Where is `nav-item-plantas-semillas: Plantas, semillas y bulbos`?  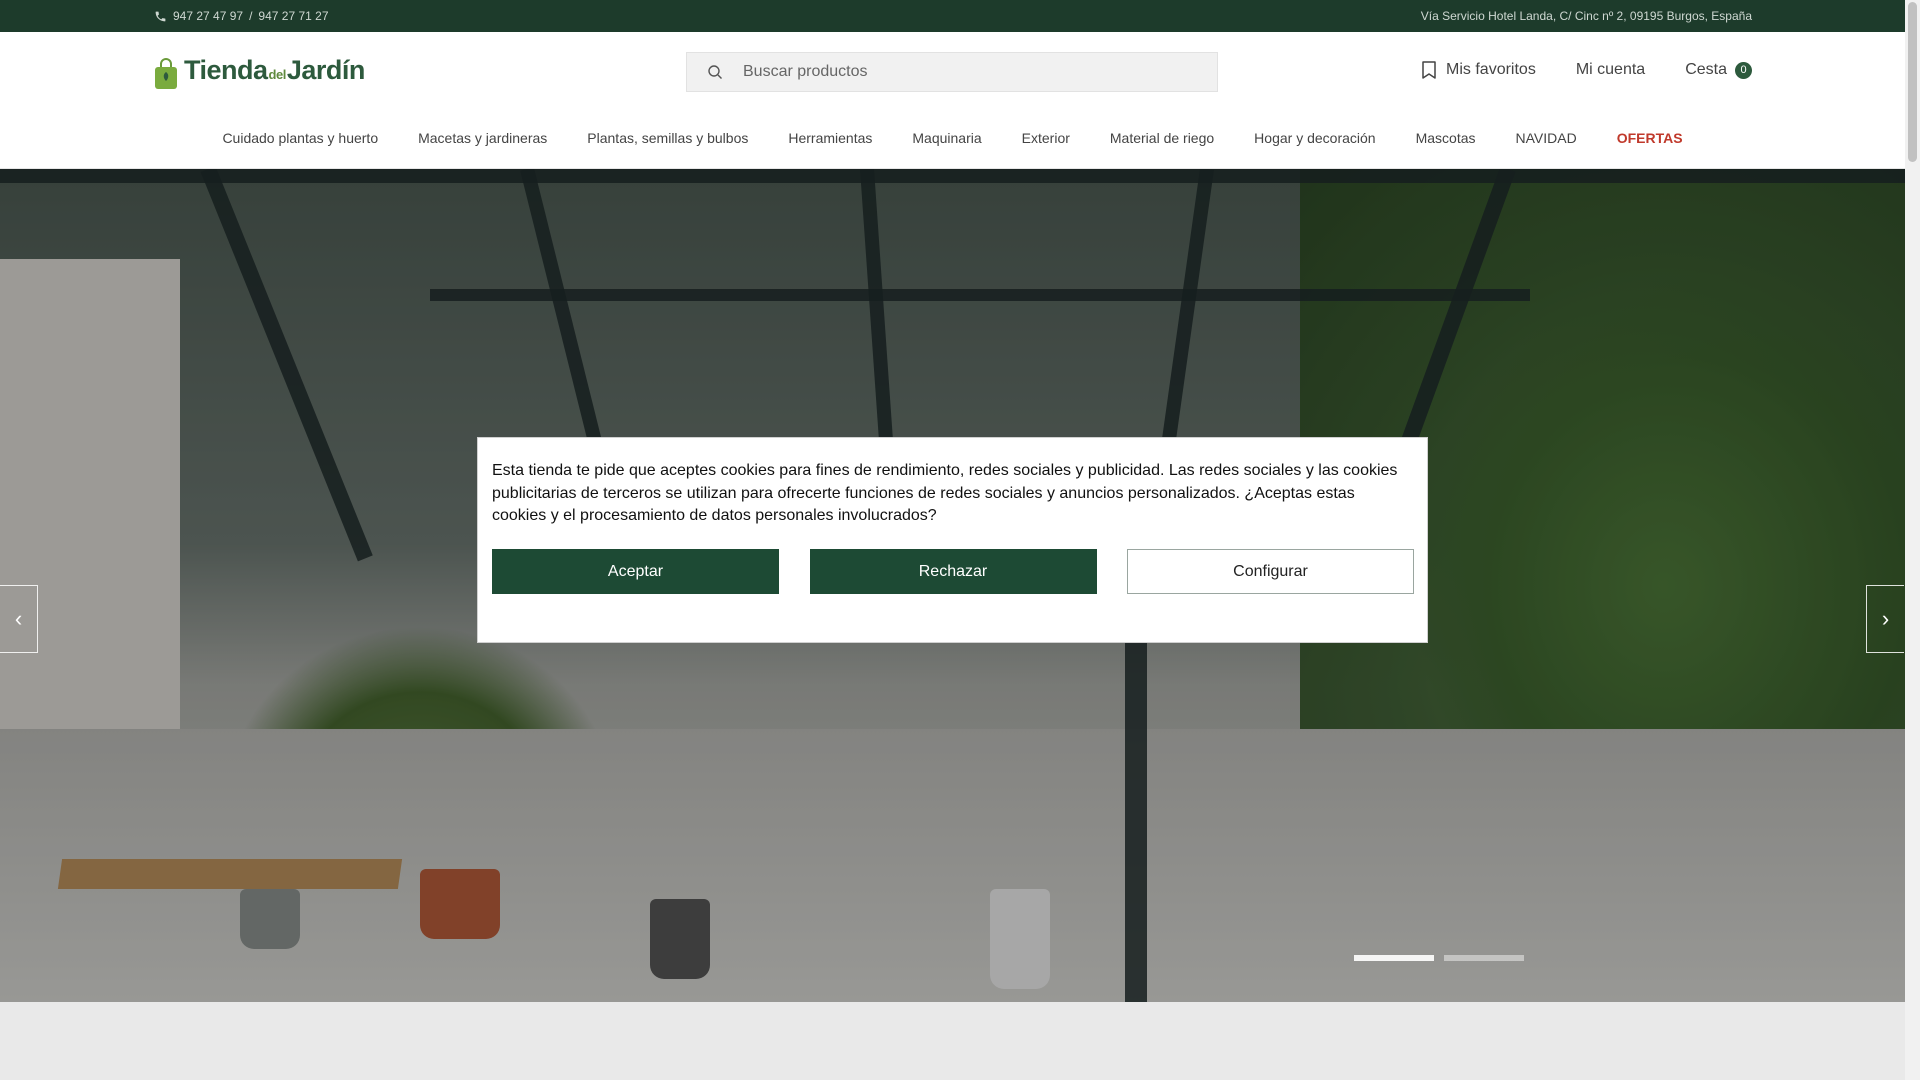 nav-item-plantas-semillas: Plantas, semillas y bulbos is located at coordinates (667, 138).